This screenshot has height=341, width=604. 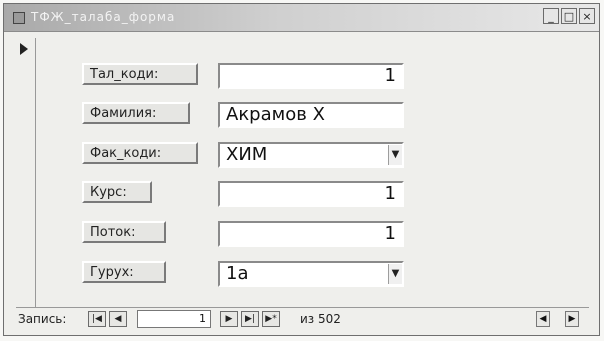 I want to click on record-navigation-bar: Запись: |◀ ◀ 1 ▶ ▶| ▶* из 502 ◀ ▶, so click(x=302, y=318).